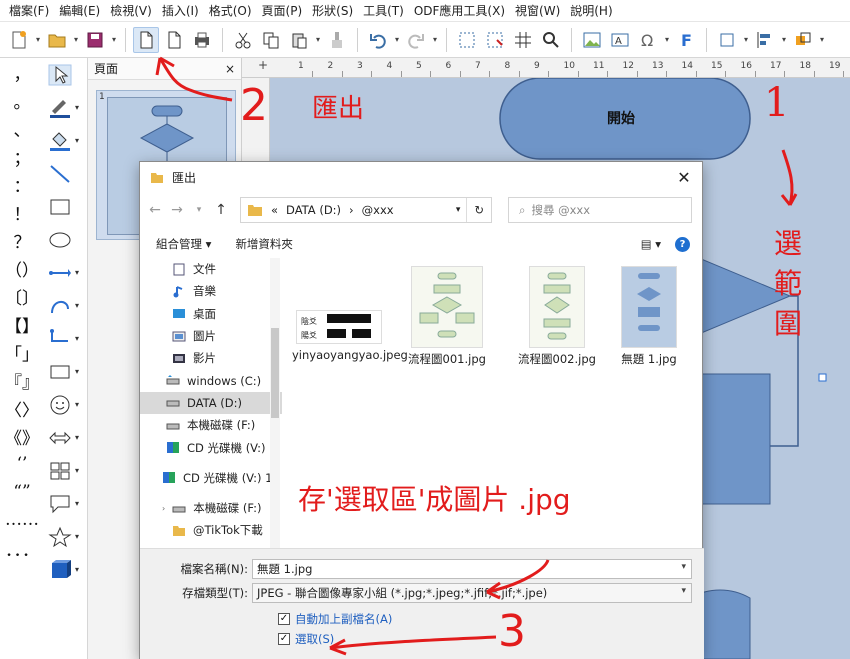 The image size is (850, 659). What do you see at coordinates (537, 10) in the screenshot?
I see `menu-window: 視窗(W)` at bounding box center [537, 10].